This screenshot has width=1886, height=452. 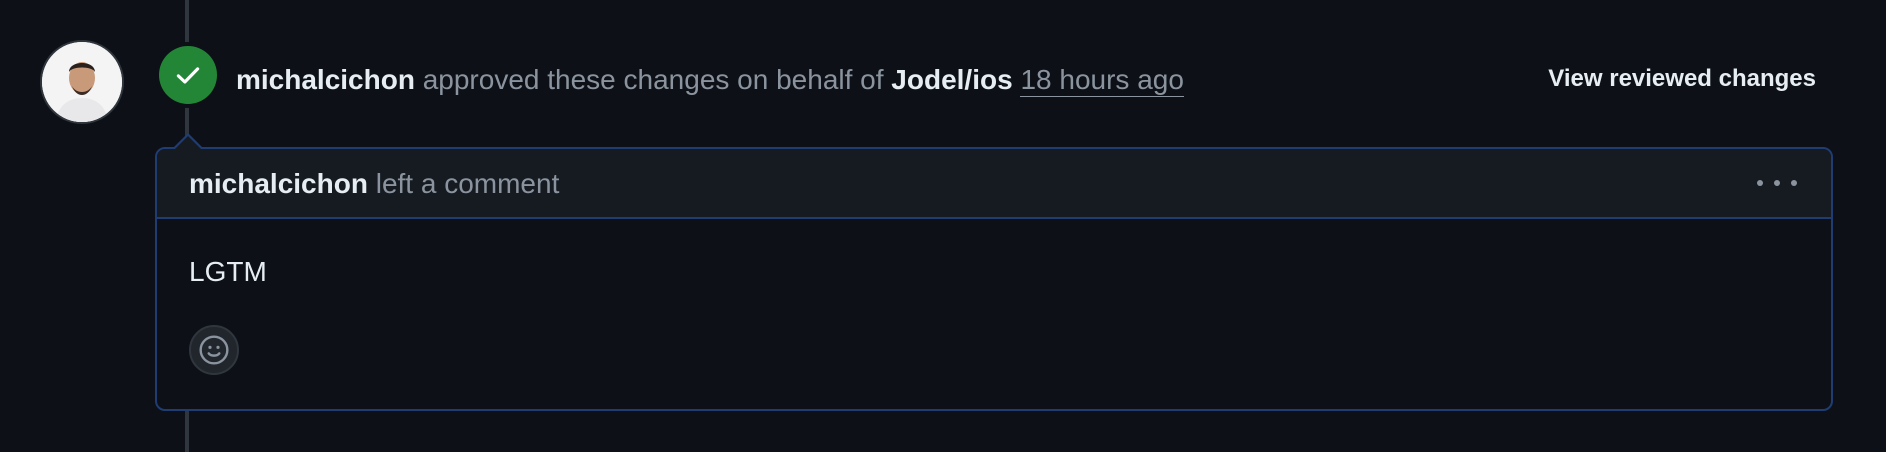 What do you see at coordinates (228, 271) in the screenshot?
I see `comment-text: LGTM` at bounding box center [228, 271].